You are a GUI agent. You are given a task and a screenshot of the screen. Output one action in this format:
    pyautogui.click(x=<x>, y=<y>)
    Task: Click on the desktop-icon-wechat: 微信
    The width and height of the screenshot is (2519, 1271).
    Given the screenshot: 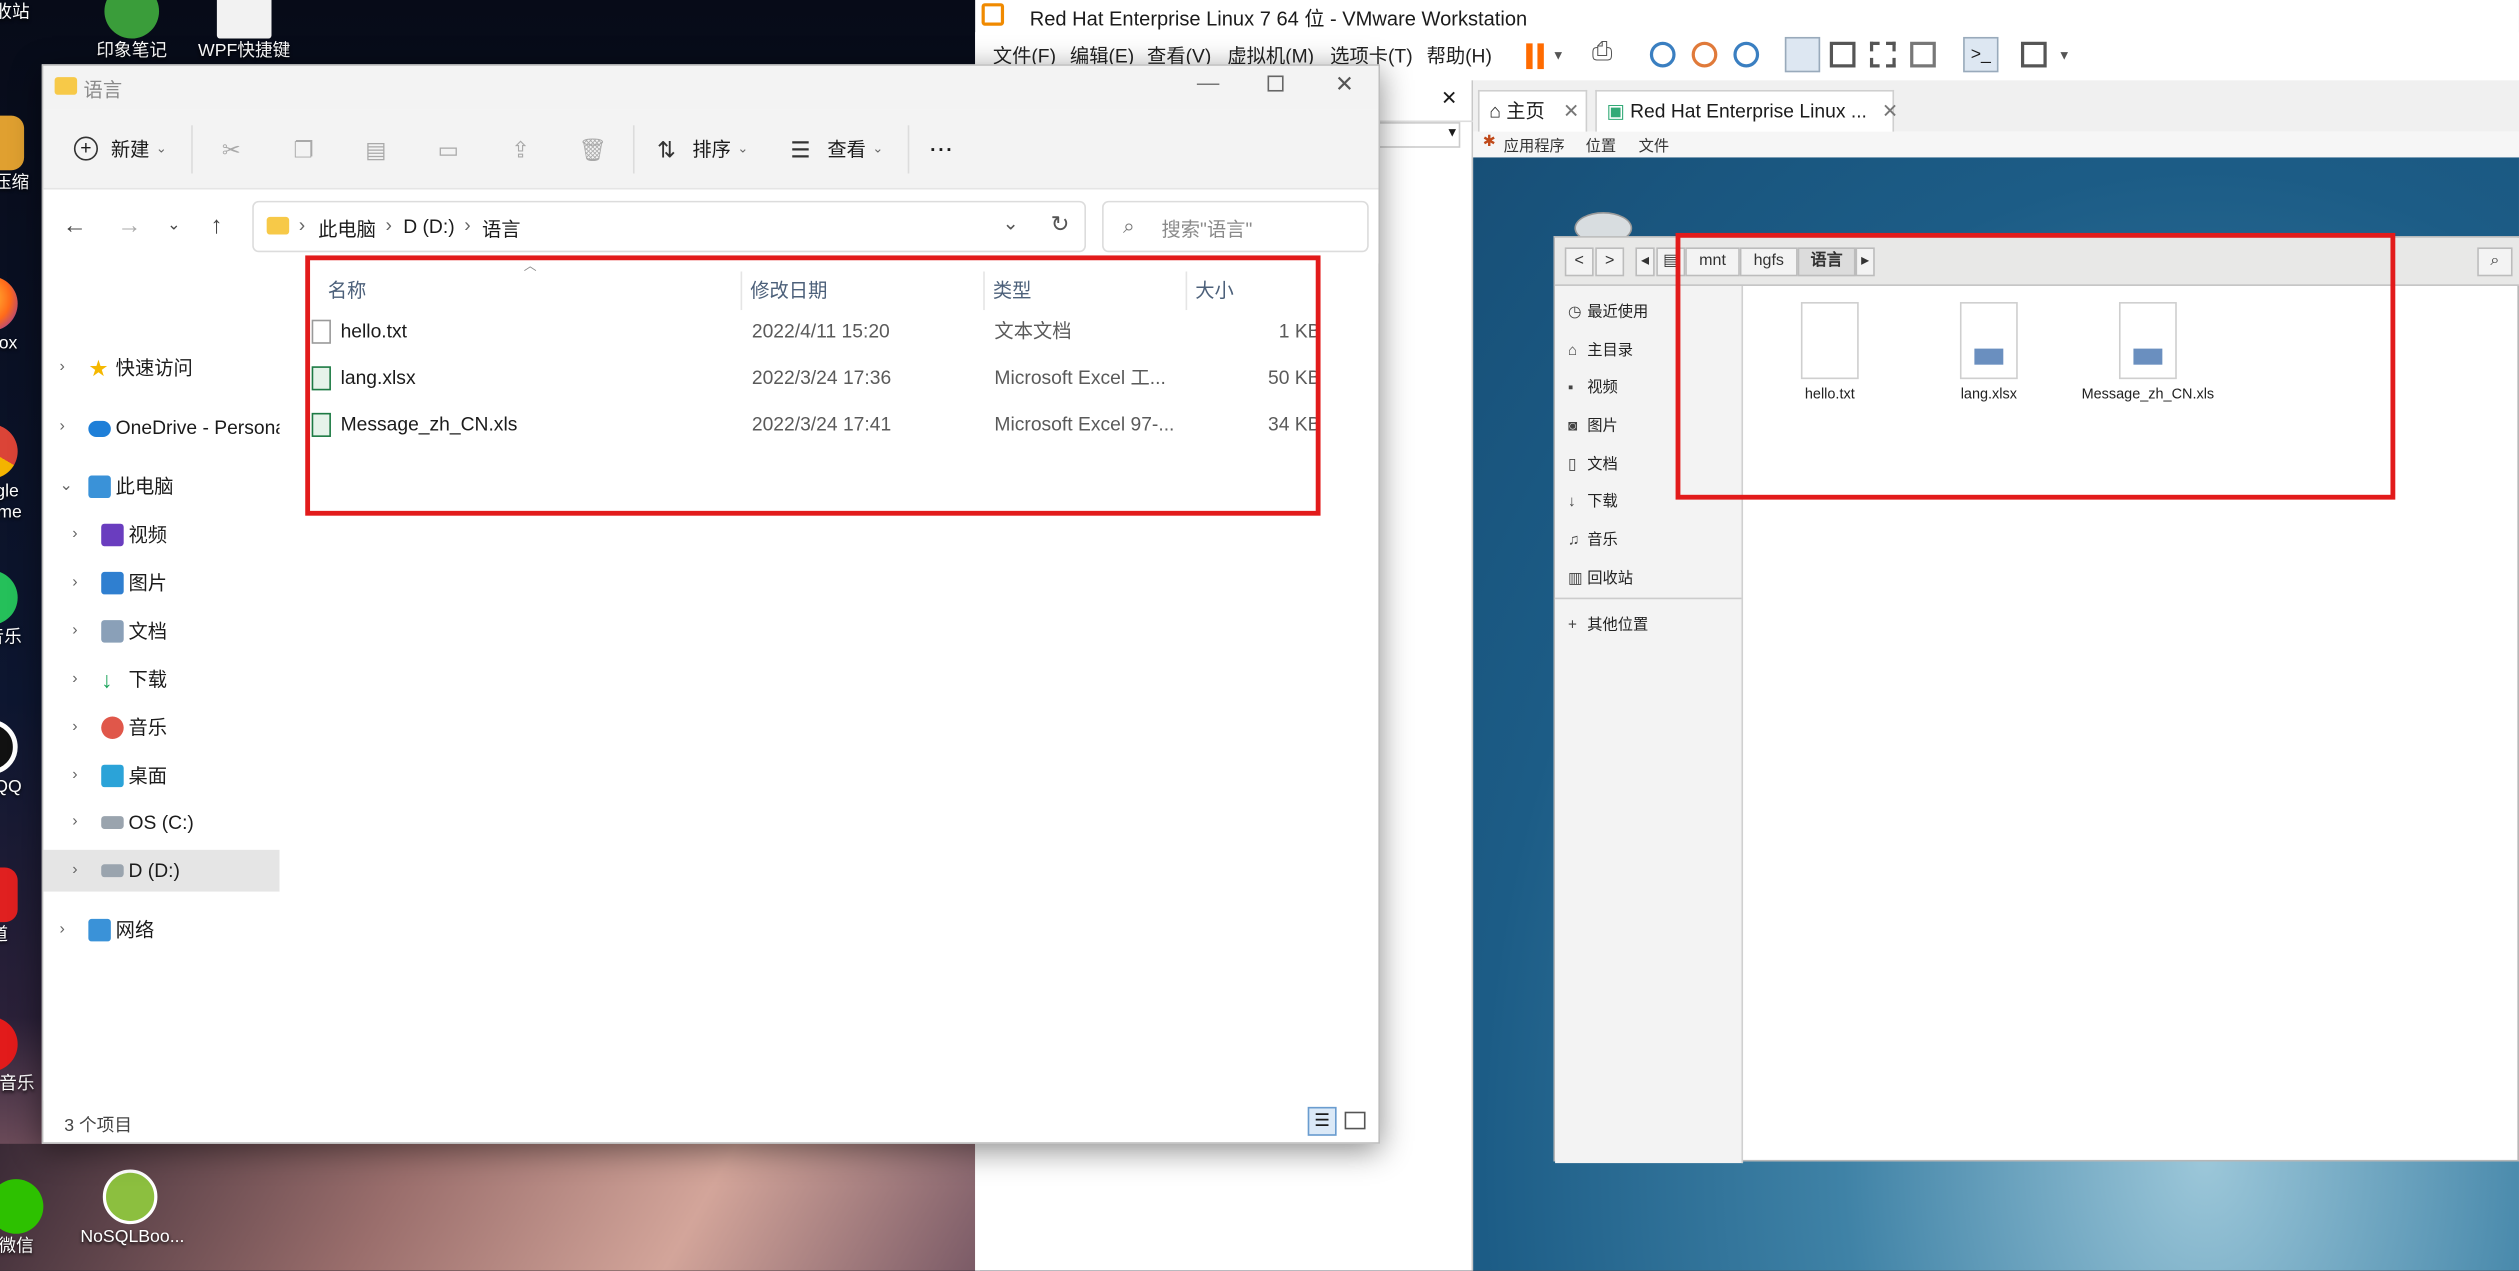 What is the action you would take?
    pyautogui.click(x=32, y=1218)
    